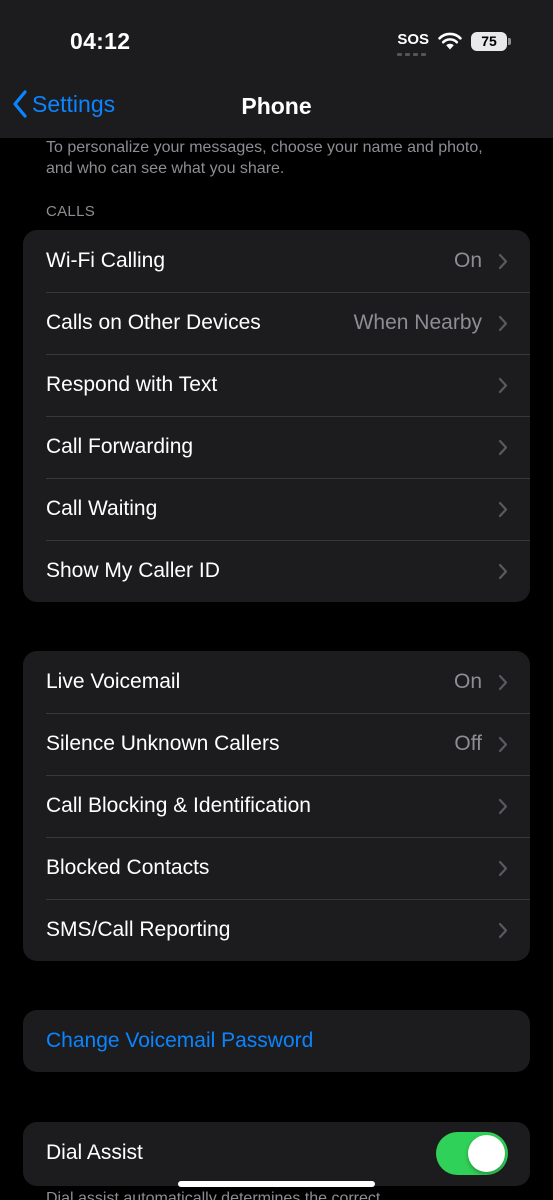  I want to click on silence-unknown-callers-row: Silence Unknown Callers Off, so click(276, 744).